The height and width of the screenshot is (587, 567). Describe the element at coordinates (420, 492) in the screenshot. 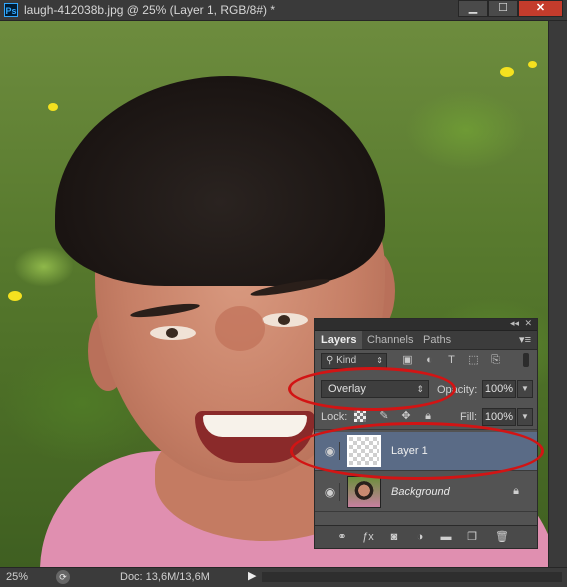

I see `layer-name: Background` at that location.